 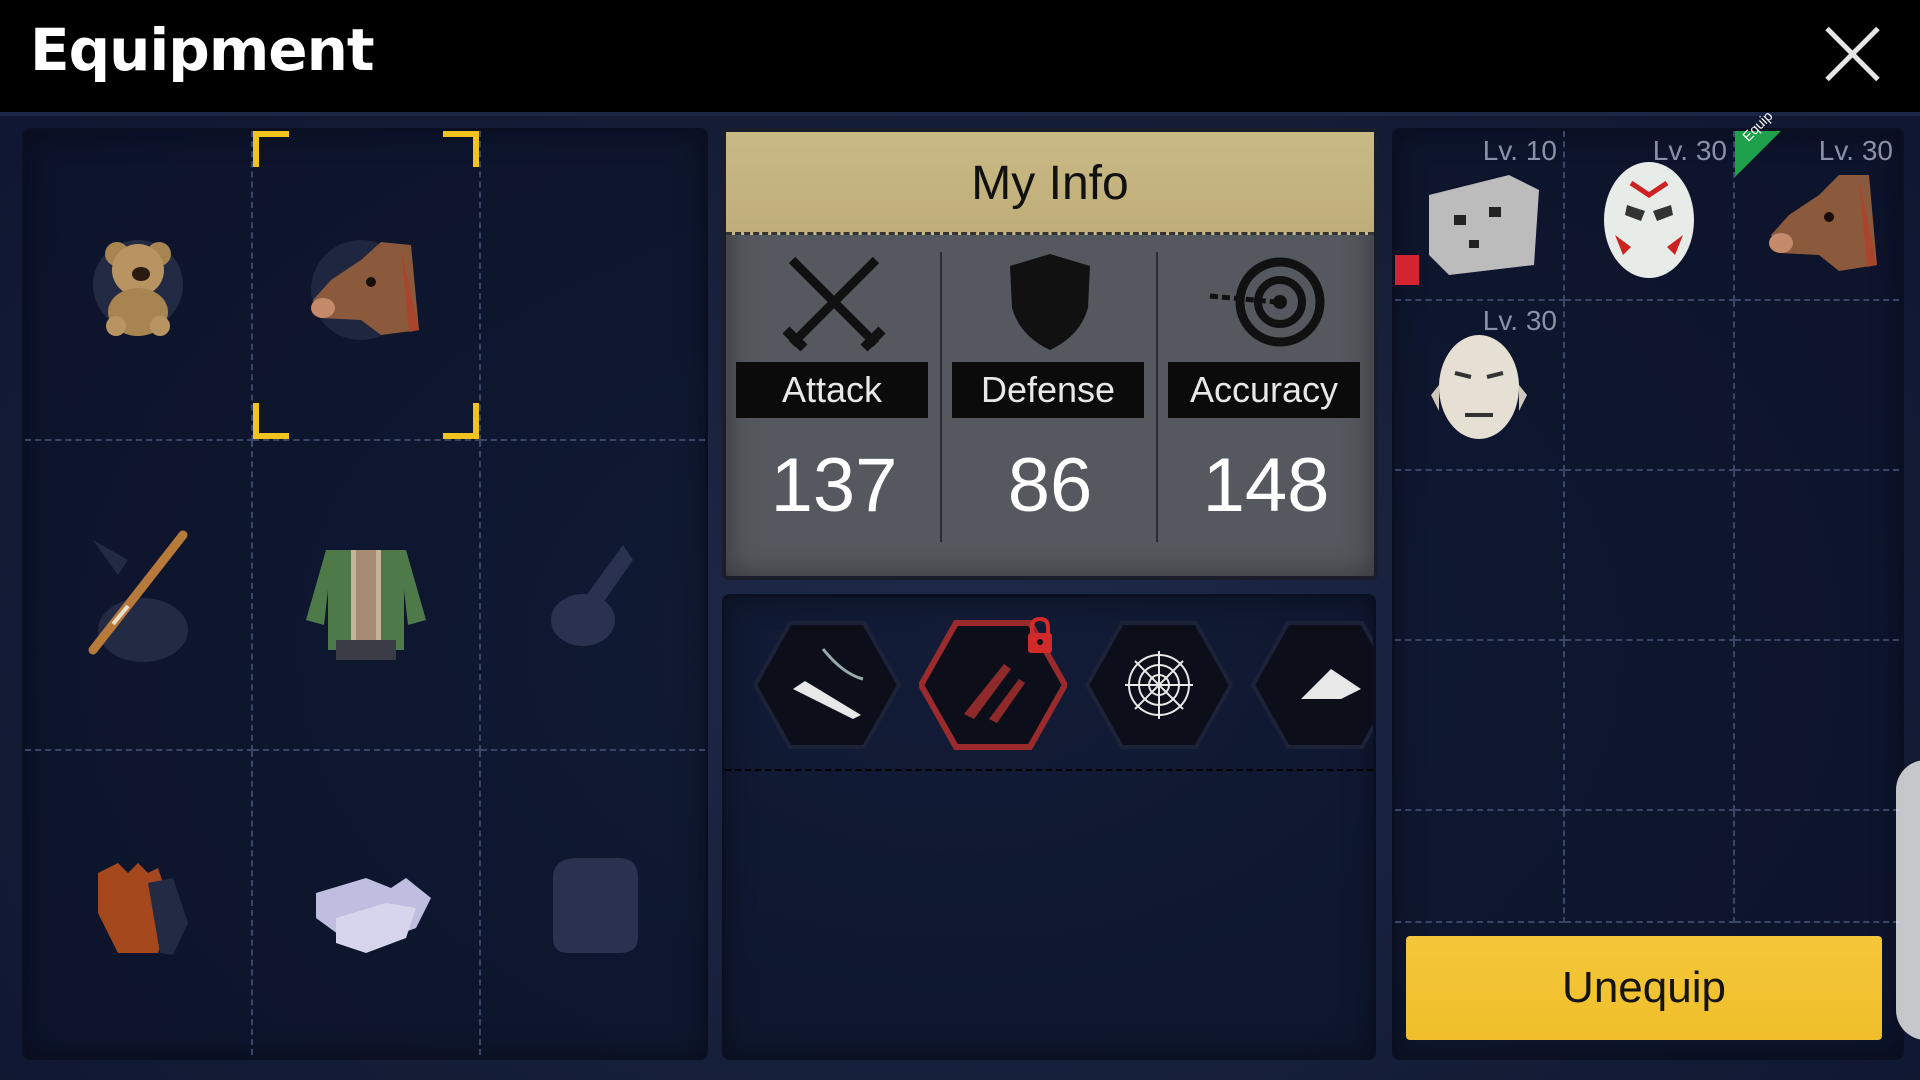 I want to click on hockey-mask-icon, so click(x=1649, y=220).